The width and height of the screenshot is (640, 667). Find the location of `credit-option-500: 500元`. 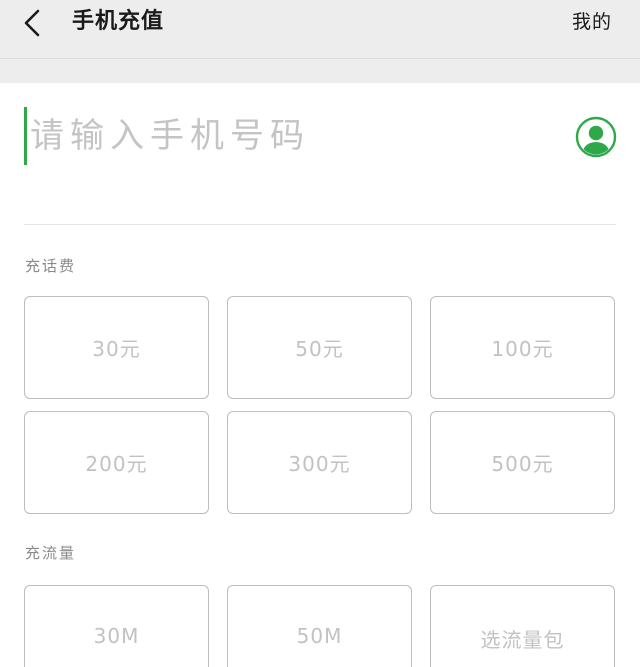

credit-option-500: 500元 is located at coordinates (522, 462).